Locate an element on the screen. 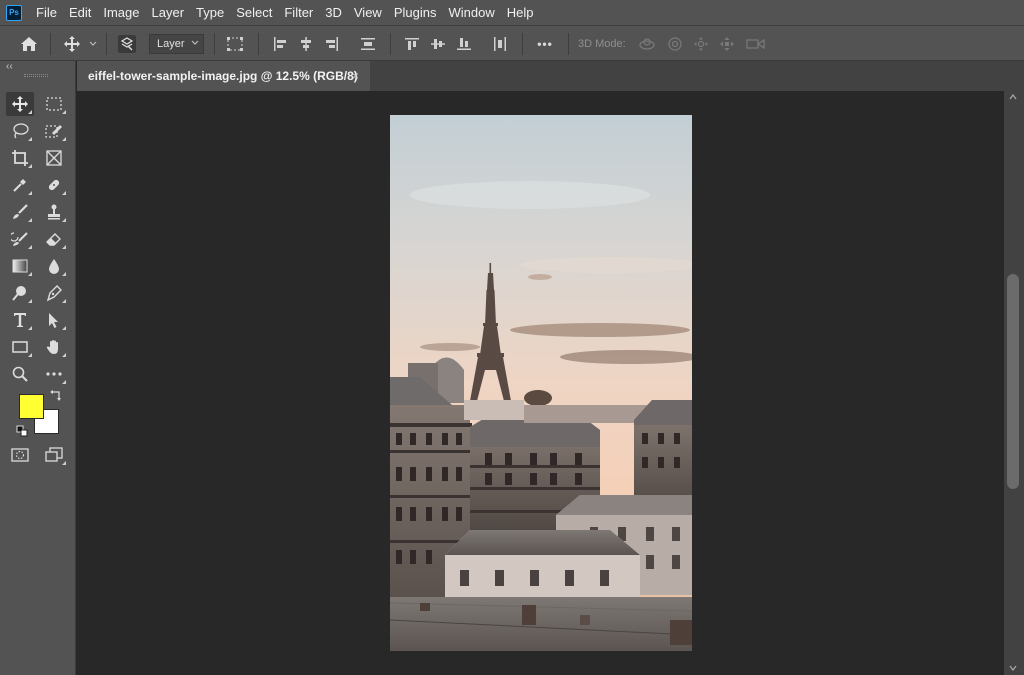 The image size is (1024, 675). screen-mode-button is located at coordinates (54, 455).